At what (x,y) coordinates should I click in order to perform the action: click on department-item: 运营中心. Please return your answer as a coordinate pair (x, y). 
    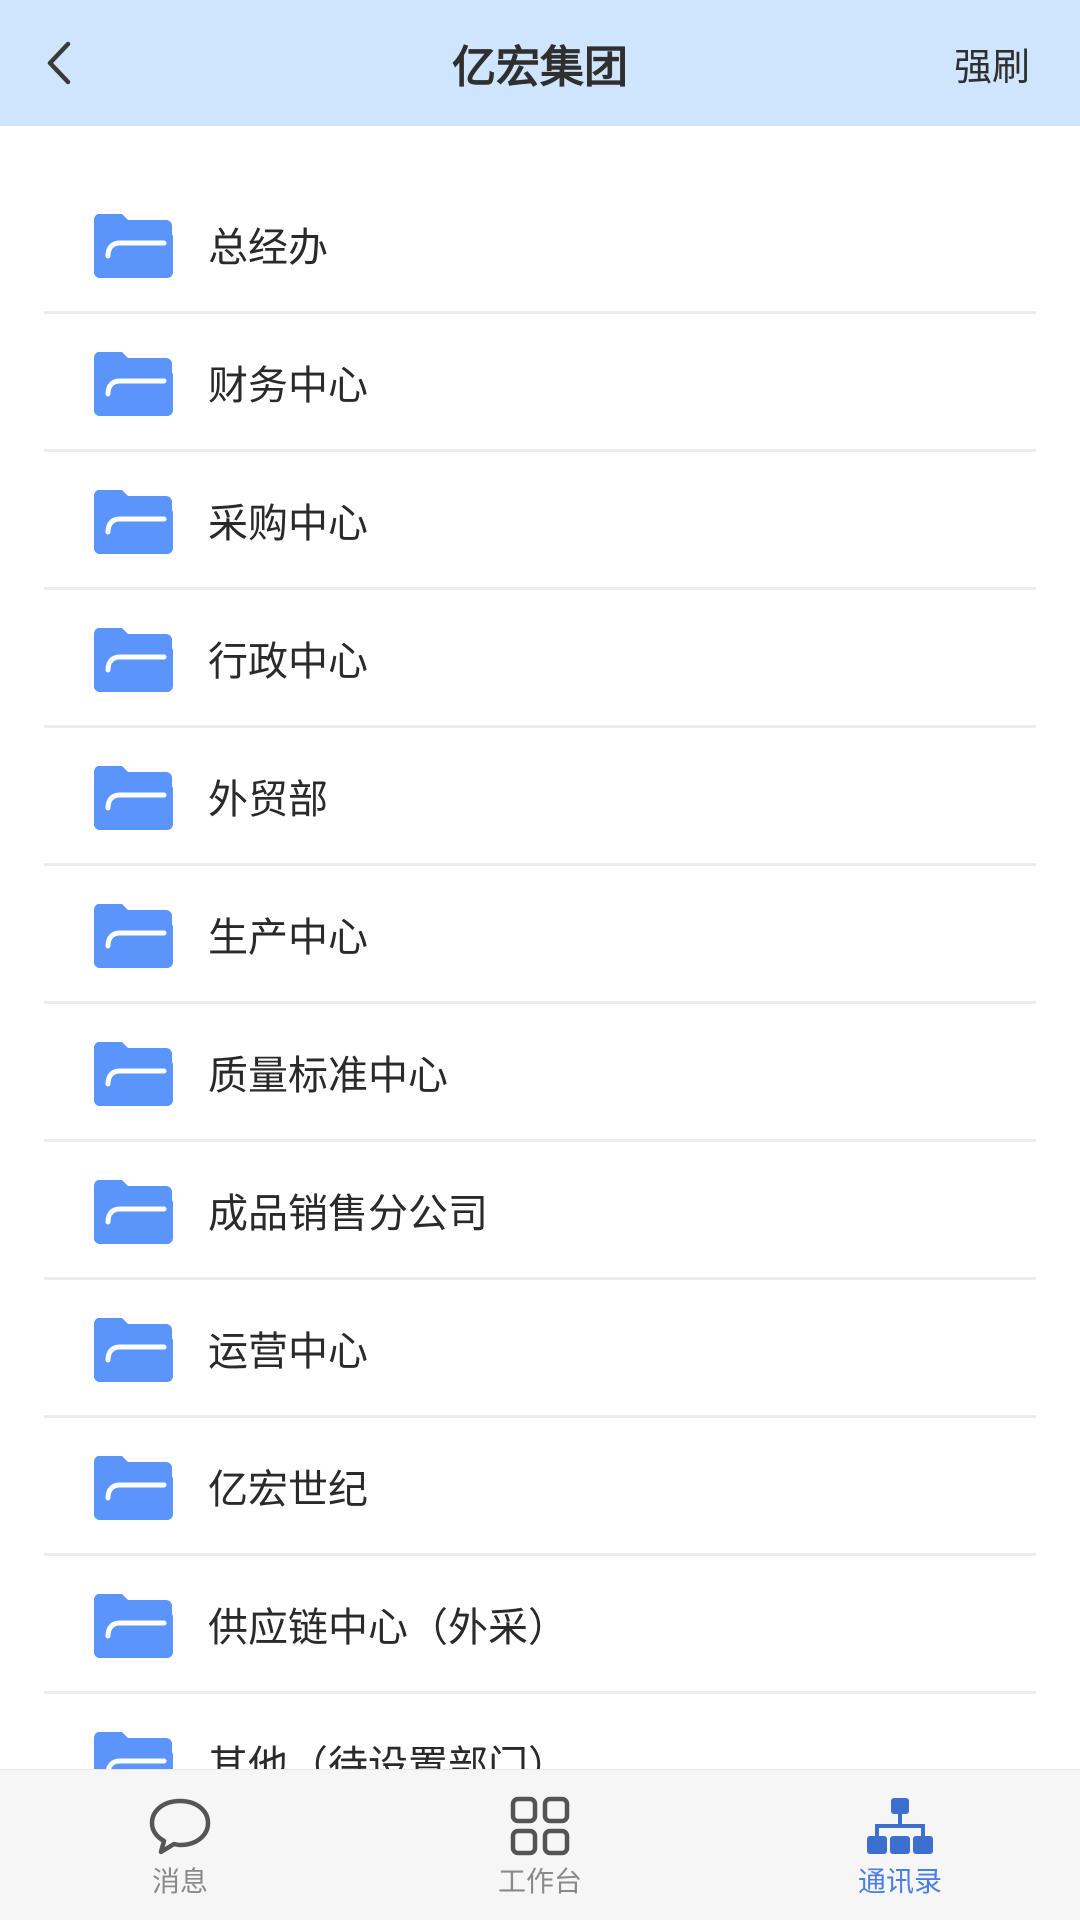
    Looking at the image, I should click on (540, 1349).